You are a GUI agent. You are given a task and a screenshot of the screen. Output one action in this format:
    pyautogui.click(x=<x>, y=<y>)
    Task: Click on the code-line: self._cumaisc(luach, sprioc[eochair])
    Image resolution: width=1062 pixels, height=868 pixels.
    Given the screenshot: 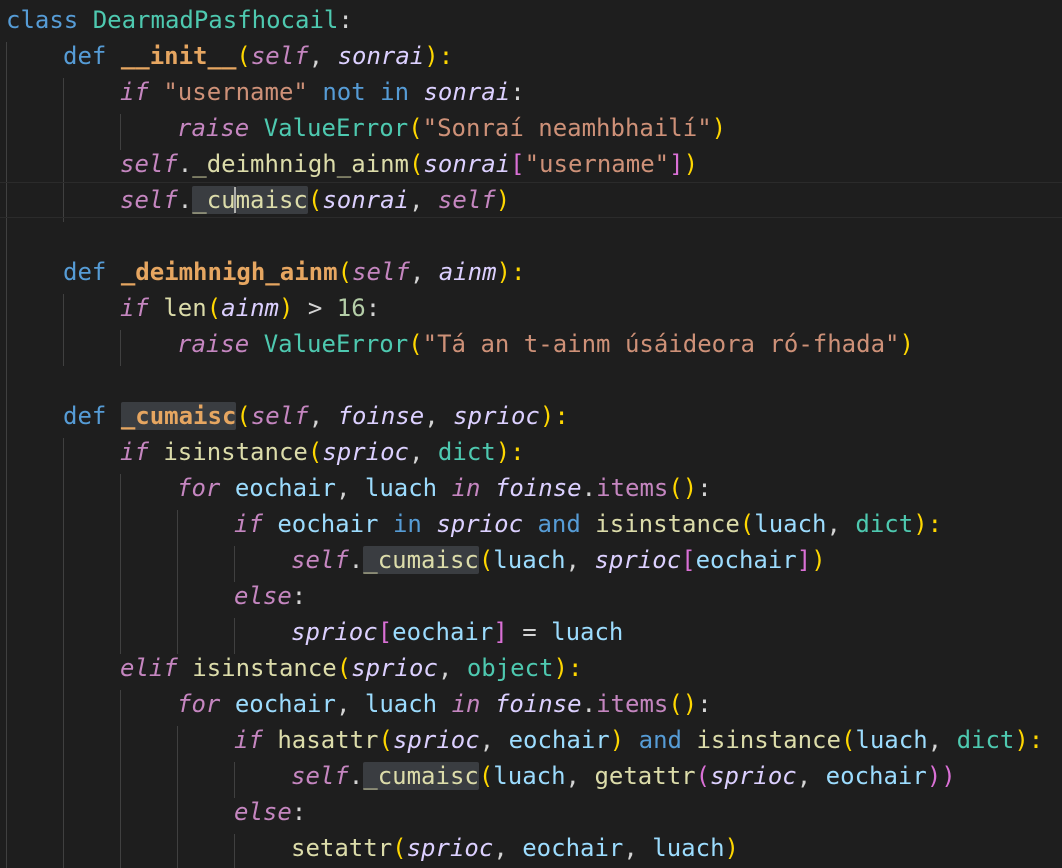 What is the action you would take?
    pyautogui.click(x=531, y=560)
    